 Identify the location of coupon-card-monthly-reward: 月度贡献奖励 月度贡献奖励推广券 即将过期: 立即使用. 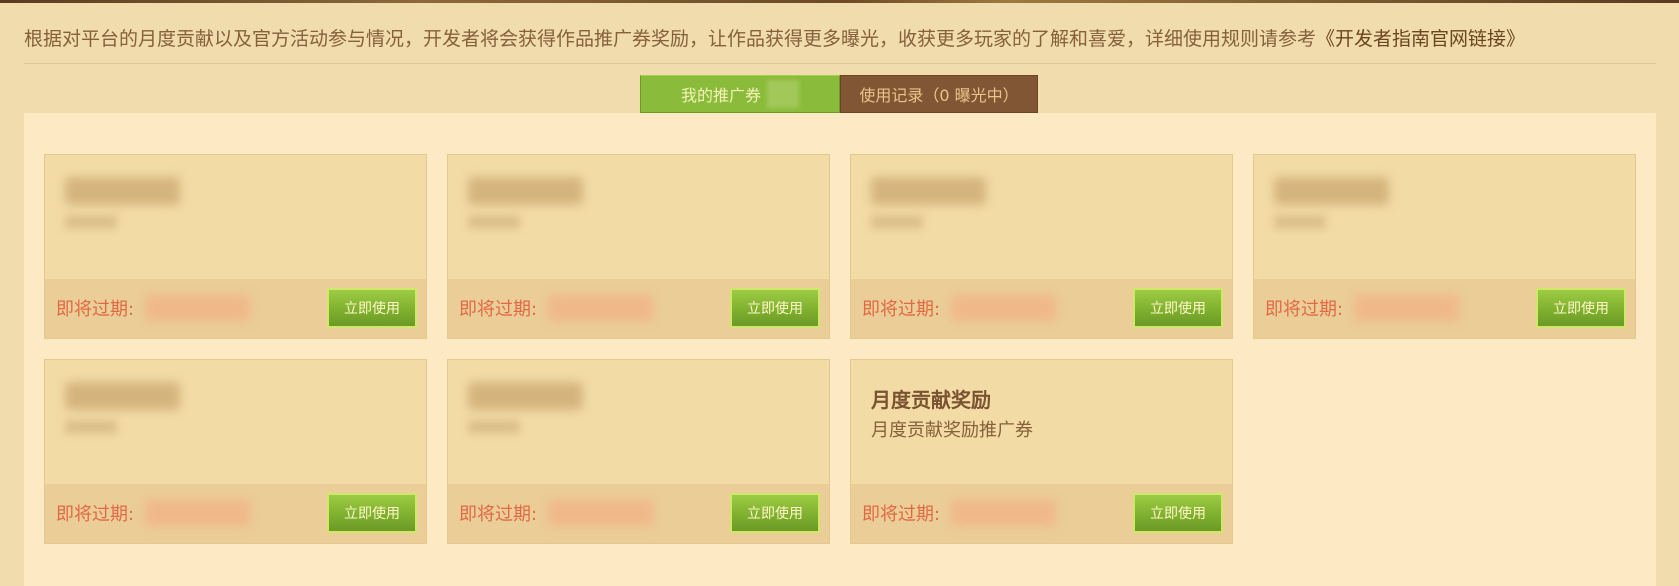
(1041, 451).